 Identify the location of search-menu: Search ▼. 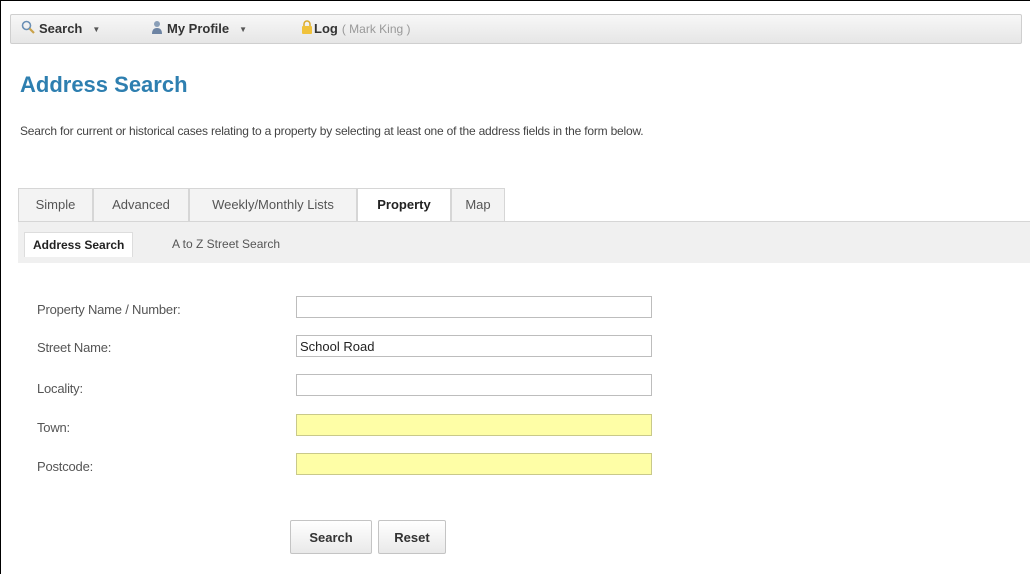
(60, 29).